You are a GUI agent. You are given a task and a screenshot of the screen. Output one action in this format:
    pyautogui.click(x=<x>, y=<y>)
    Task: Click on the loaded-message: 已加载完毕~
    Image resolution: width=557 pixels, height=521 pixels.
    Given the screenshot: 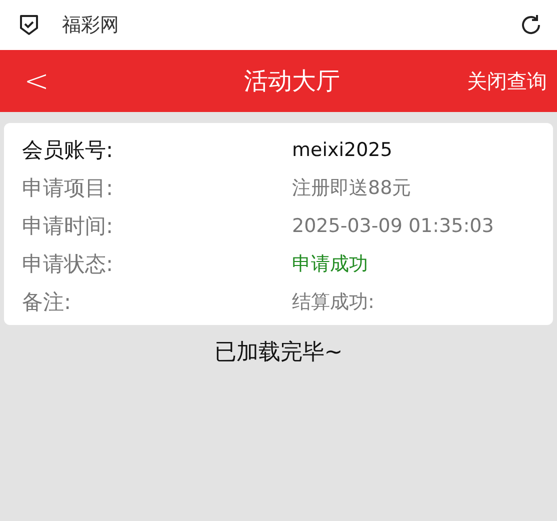 What is the action you would take?
    pyautogui.click(x=278, y=353)
    